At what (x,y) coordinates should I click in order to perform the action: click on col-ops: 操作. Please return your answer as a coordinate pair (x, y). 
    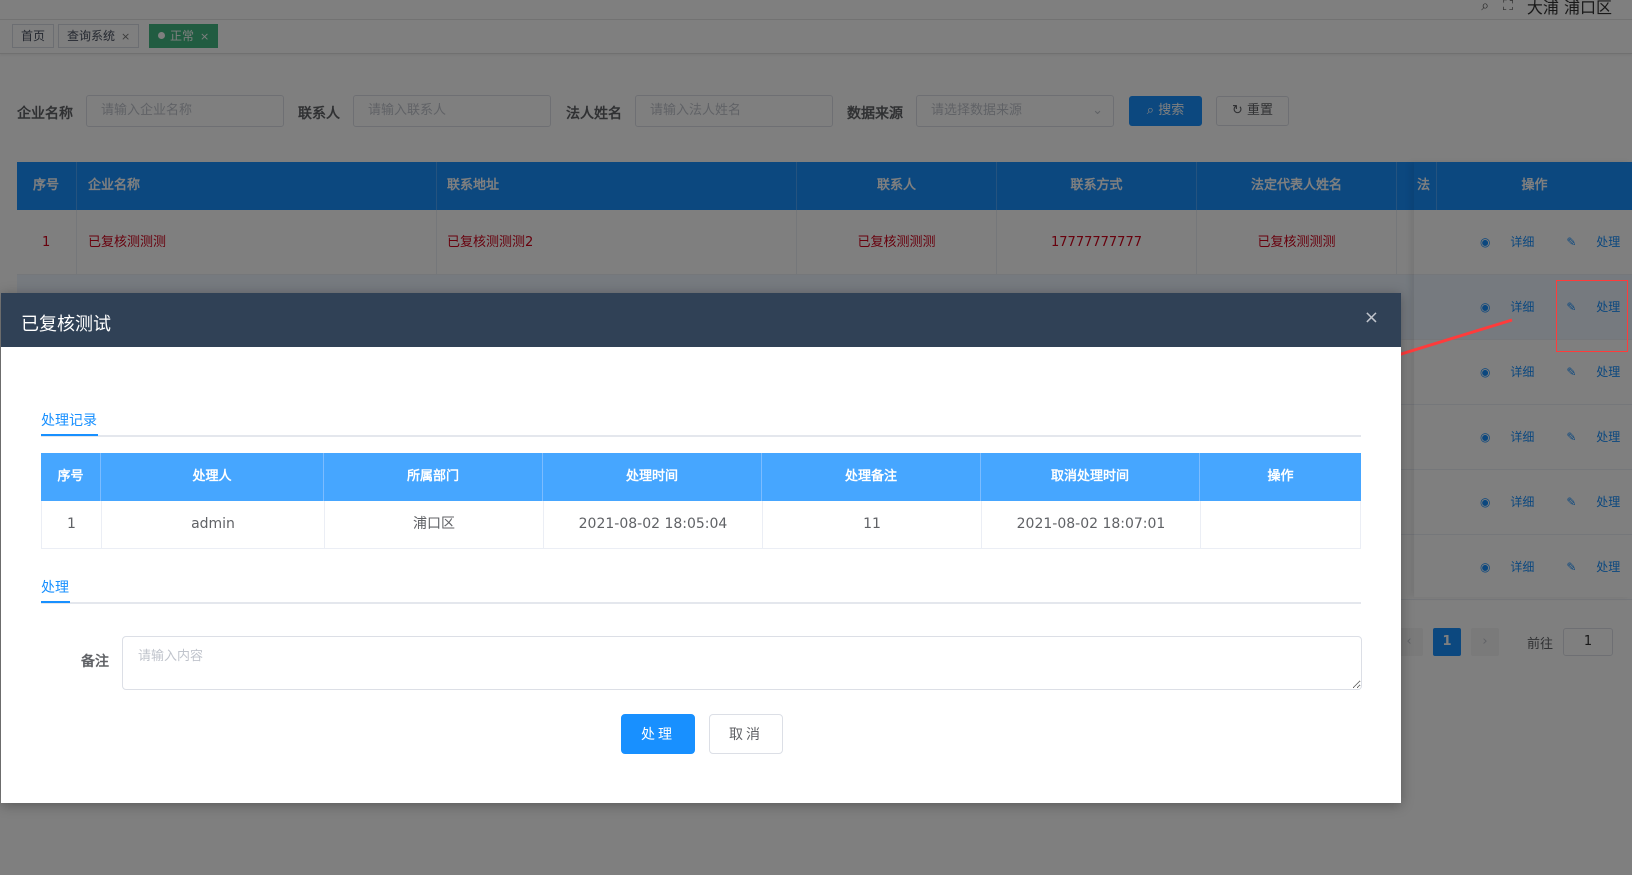
    Looking at the image, I should click on (1280, 476).